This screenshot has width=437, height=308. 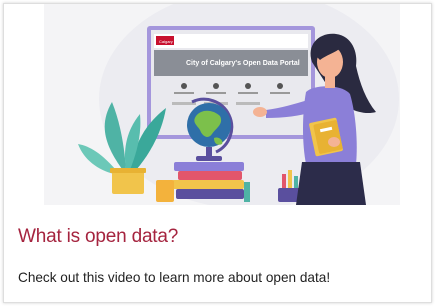 I want to click on screen-badge: Calgary, so click(x=166, y=41).